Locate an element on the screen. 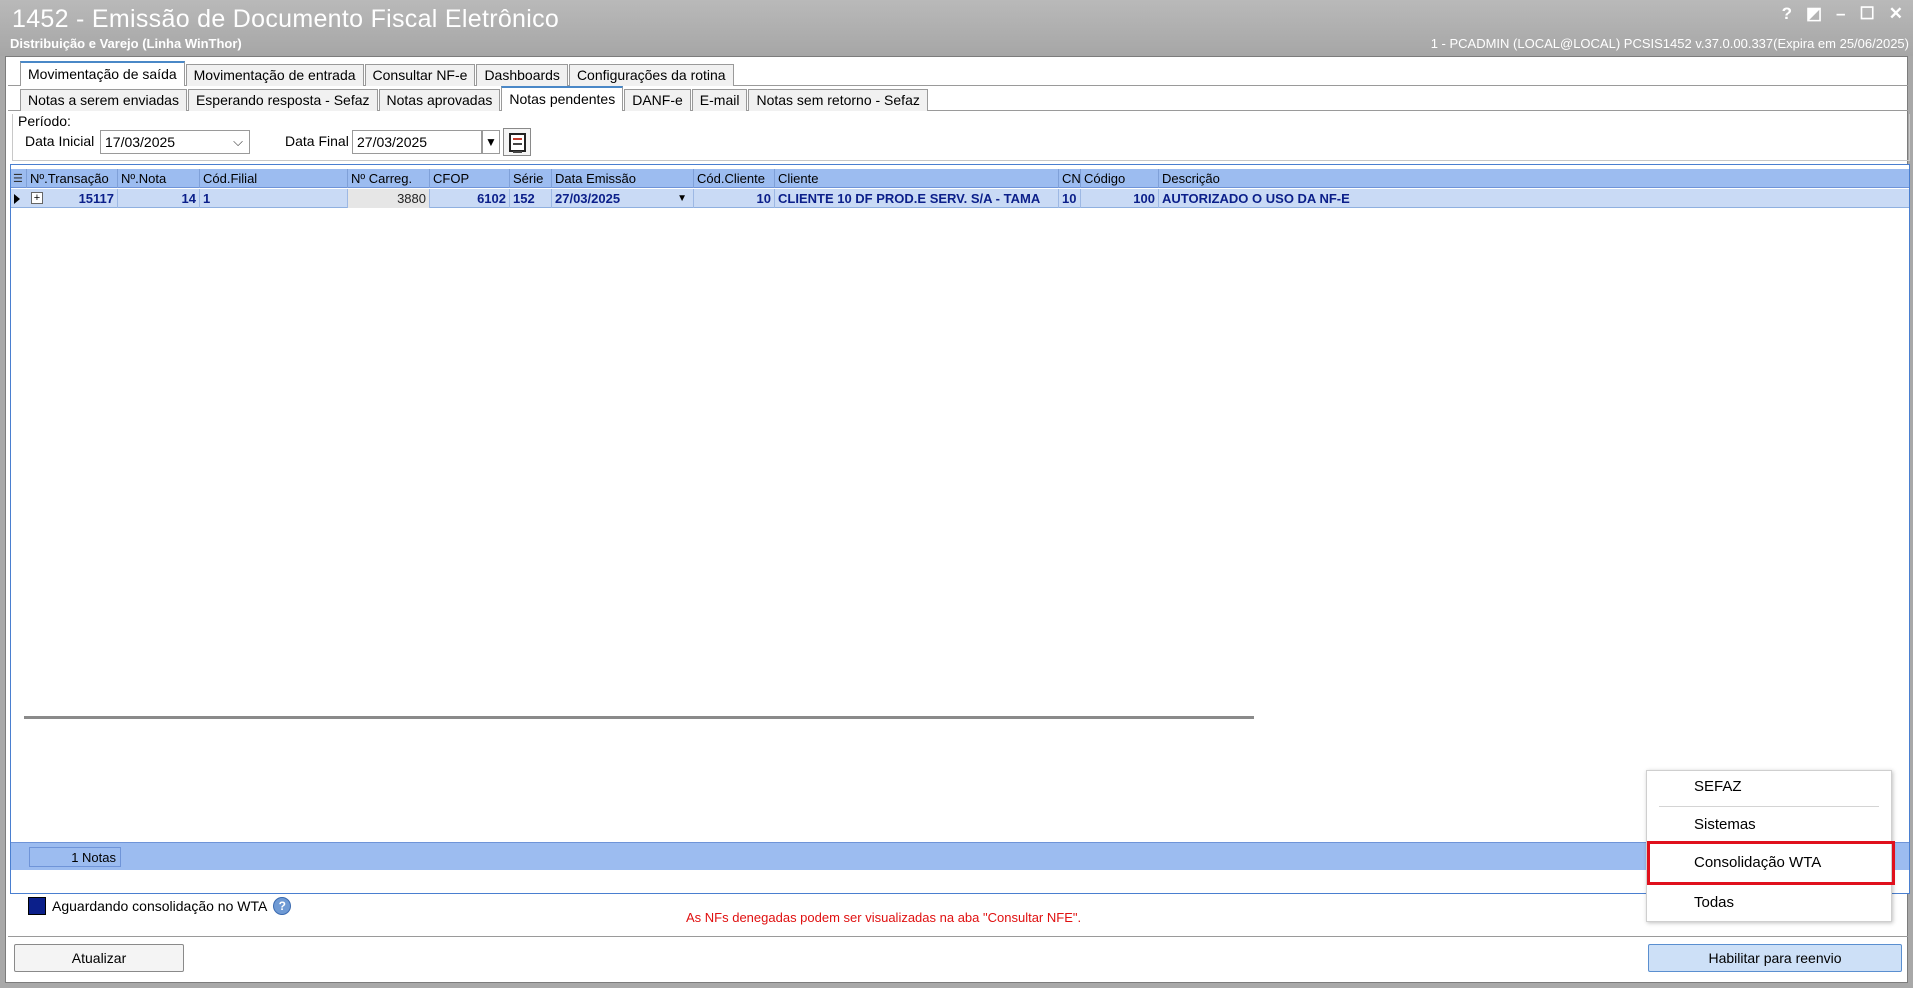  periodo-label: Período: is located at coordinates (44, 121).